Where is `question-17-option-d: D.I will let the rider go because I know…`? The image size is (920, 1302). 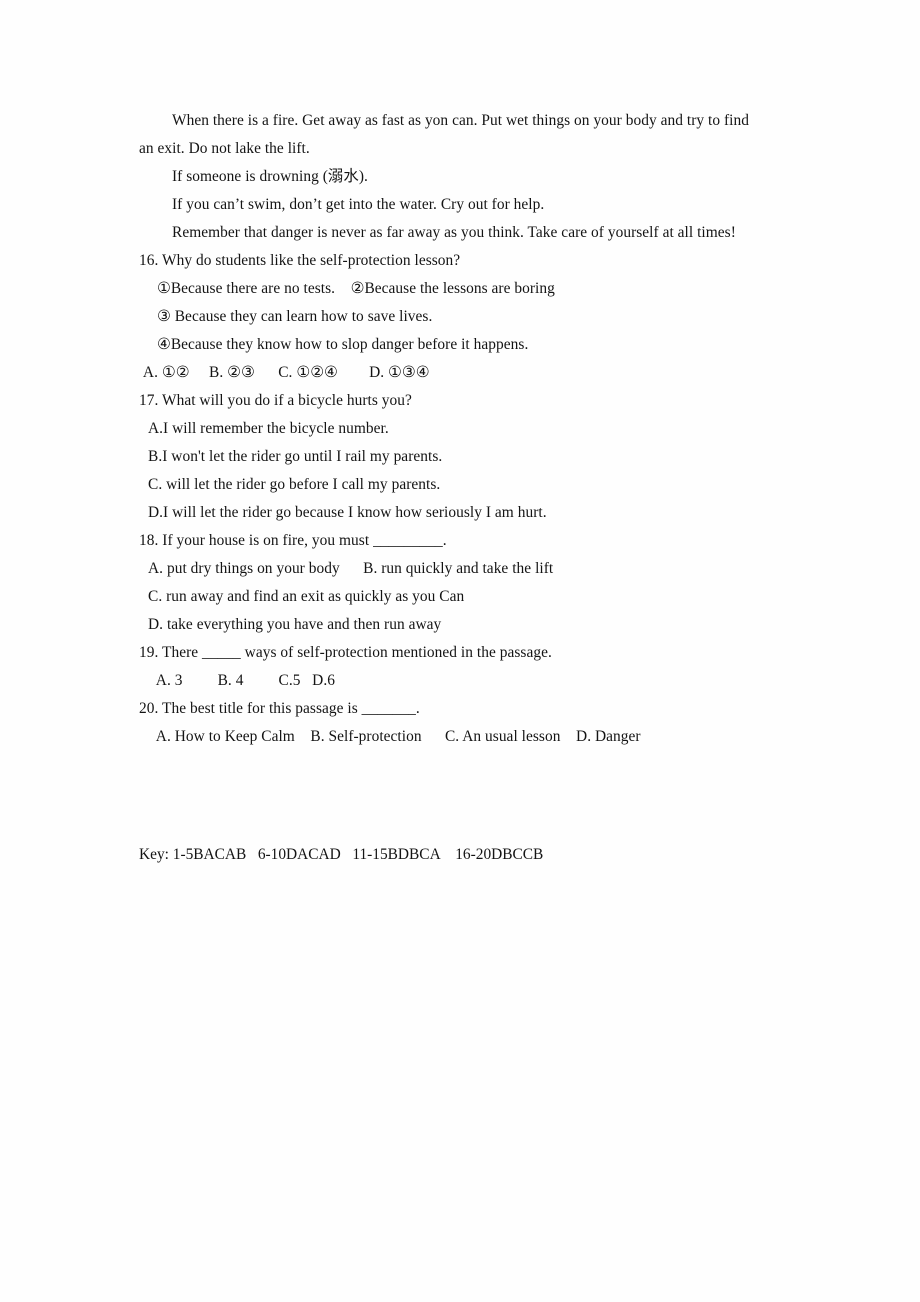 question-17-option-d: D.I will let the rider go because I know… is located at coordinates (462, 513).